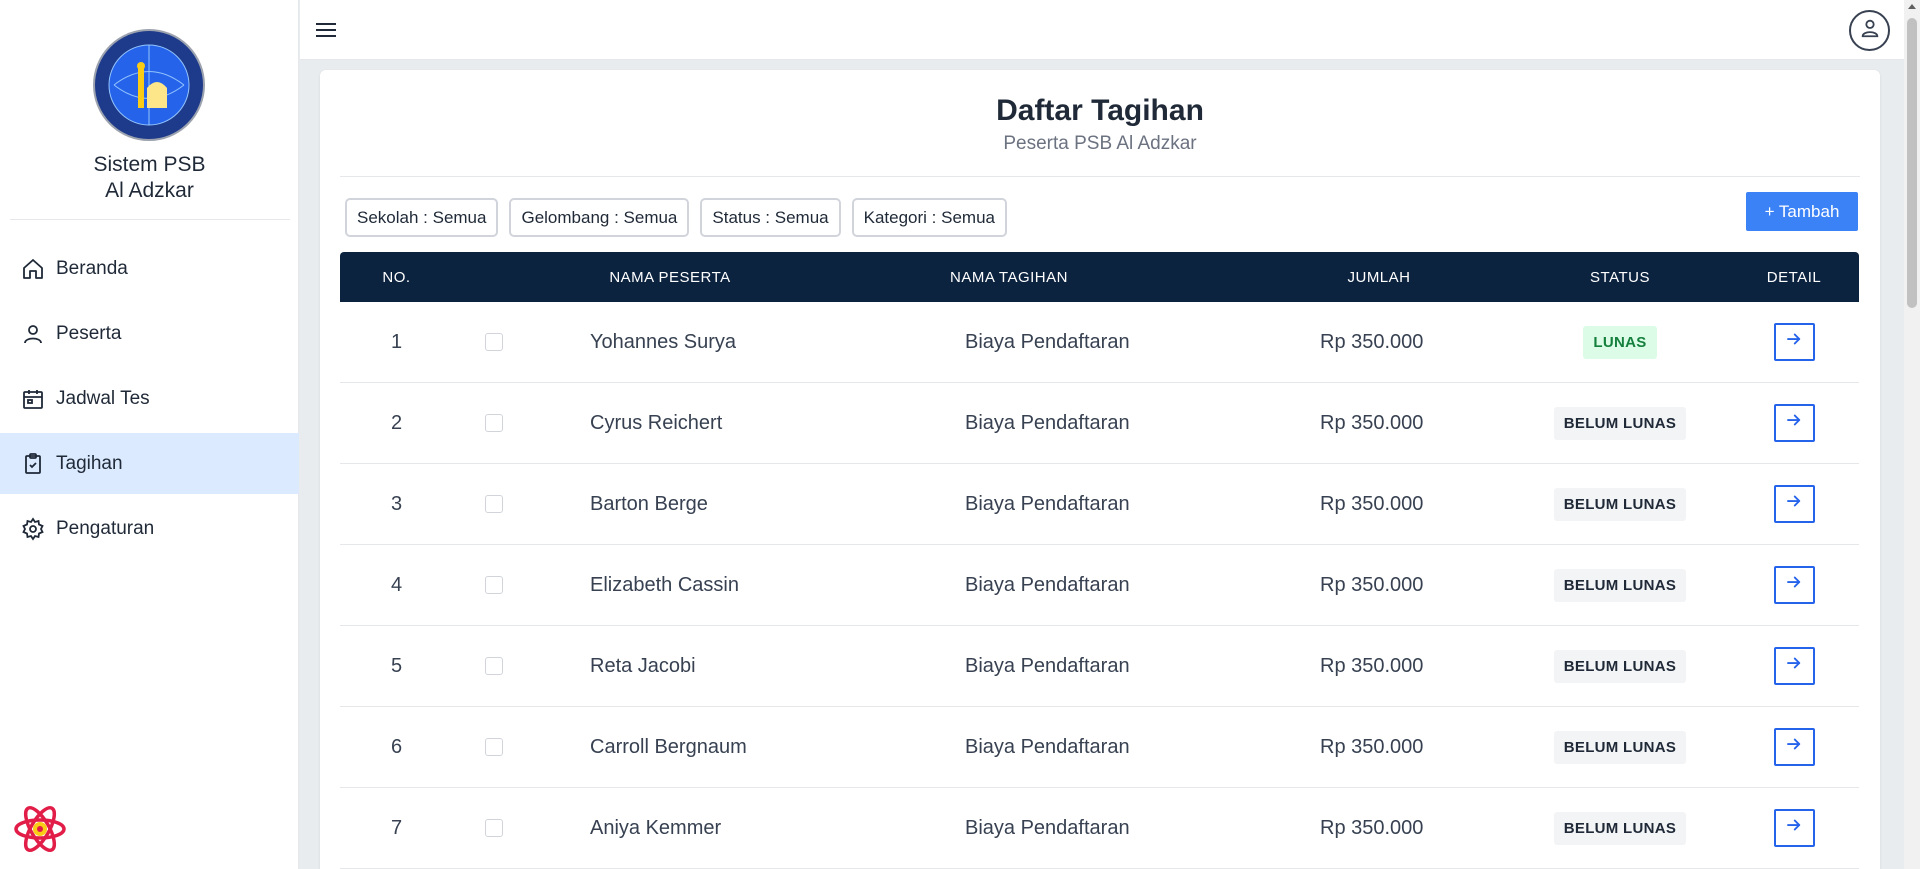 The width and height of the screenshot is (1920, 869). I want to click on user-icon, so click(33, 334).